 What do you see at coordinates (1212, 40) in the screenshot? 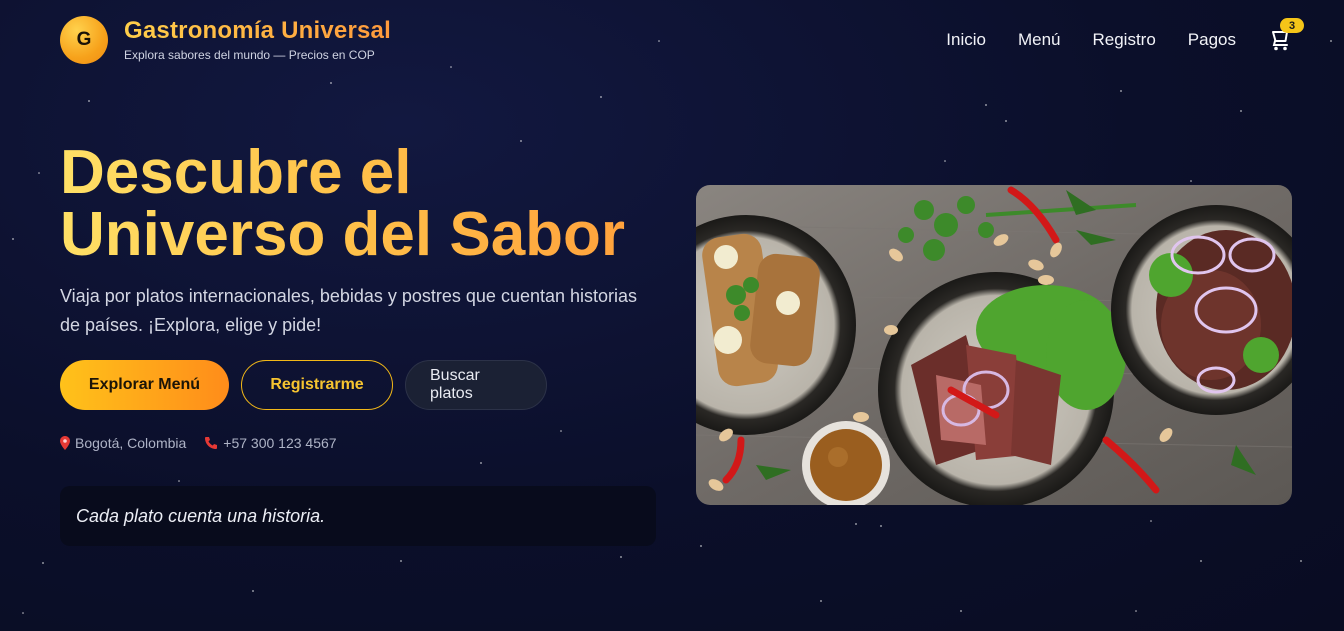
I see `nav-pagos: Pagos` at bounding box center [1212, 40].